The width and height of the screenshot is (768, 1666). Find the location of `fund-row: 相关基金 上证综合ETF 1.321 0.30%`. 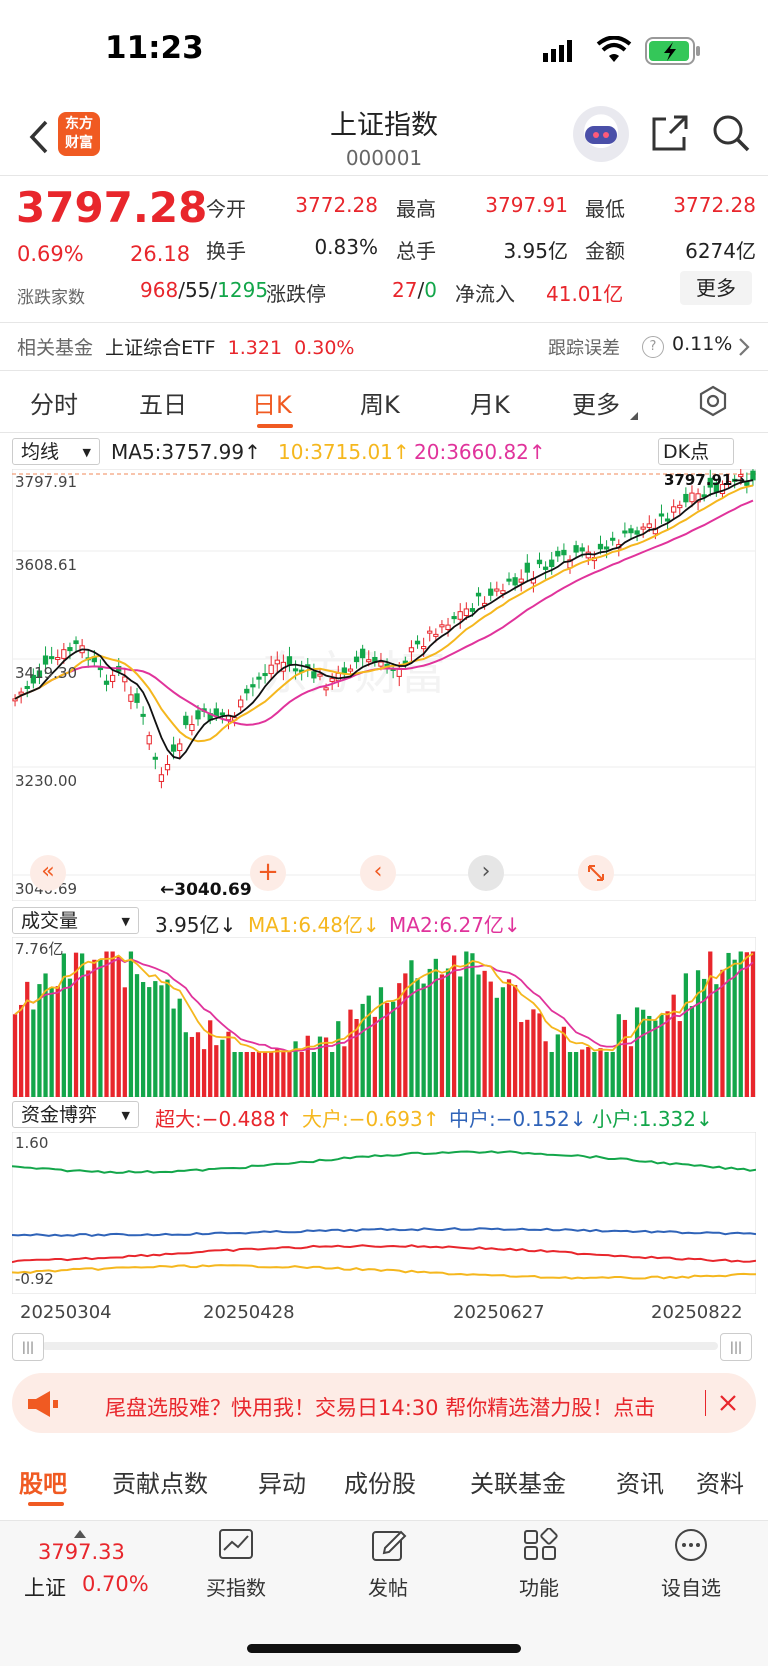

fund-row: 相关基金 上证综合ETF 1.321 0.30% is located at coordinates (185, 346).